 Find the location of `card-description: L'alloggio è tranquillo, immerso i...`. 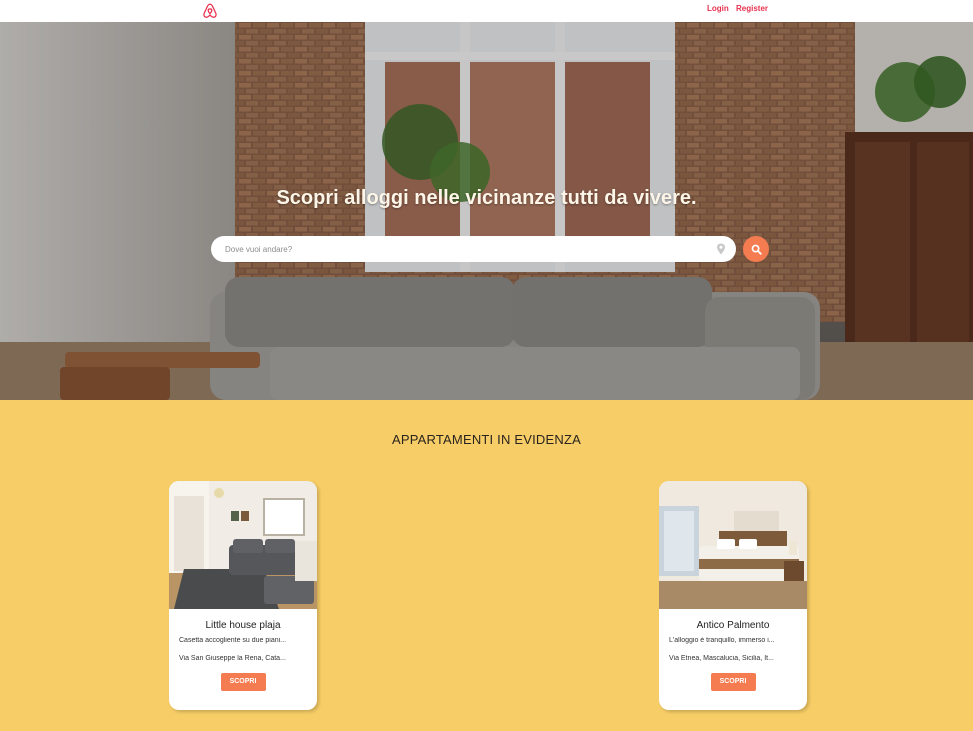

card-description: L'alloggio è tranquillo, immerso i... is located at coordinates (722, 640).